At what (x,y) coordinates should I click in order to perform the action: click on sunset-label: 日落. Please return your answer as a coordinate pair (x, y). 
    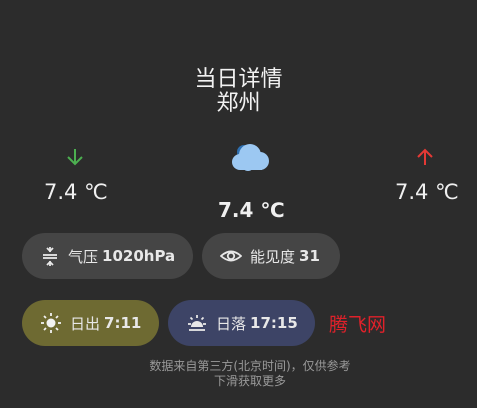
    Looking at the image, I should click on (231, 323).